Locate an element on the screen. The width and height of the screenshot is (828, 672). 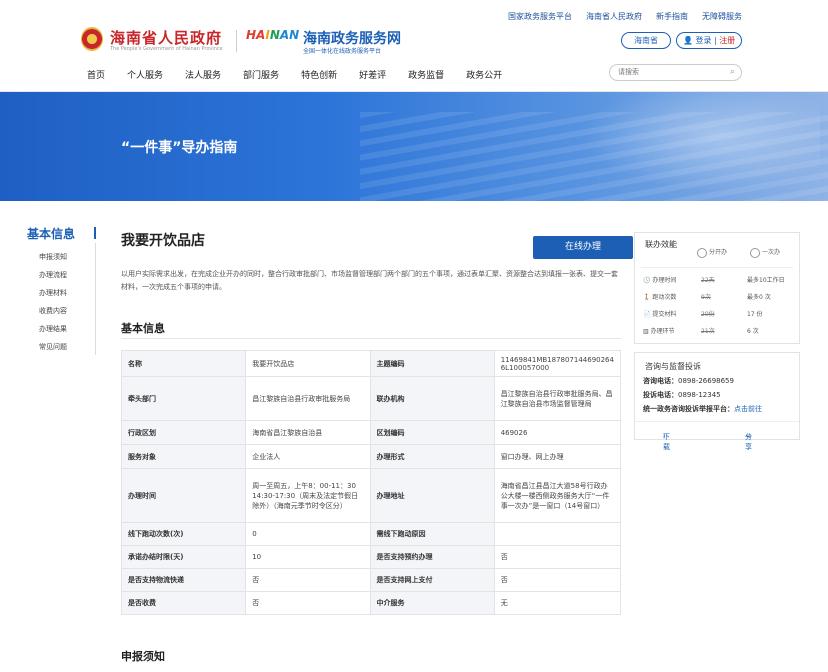
hainan-logo: HAINAN is located at coordinates (273, 35).